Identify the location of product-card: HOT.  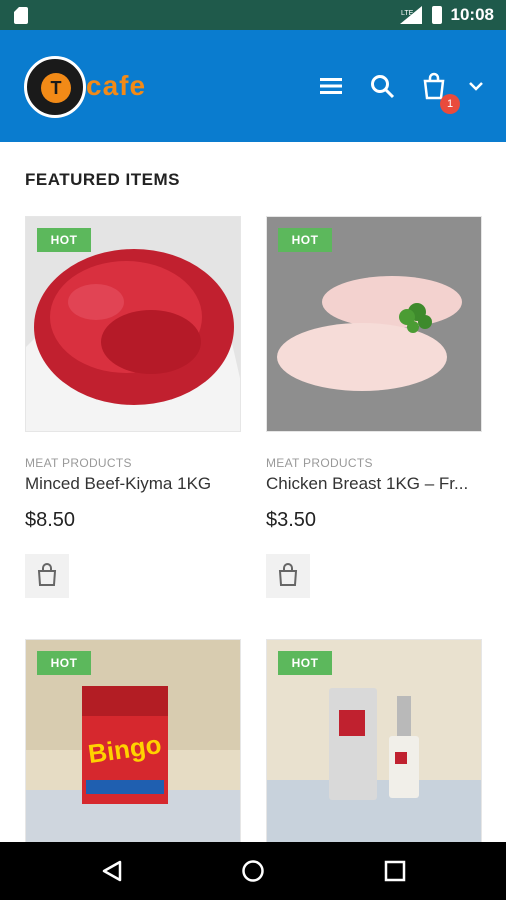
(374, 747).